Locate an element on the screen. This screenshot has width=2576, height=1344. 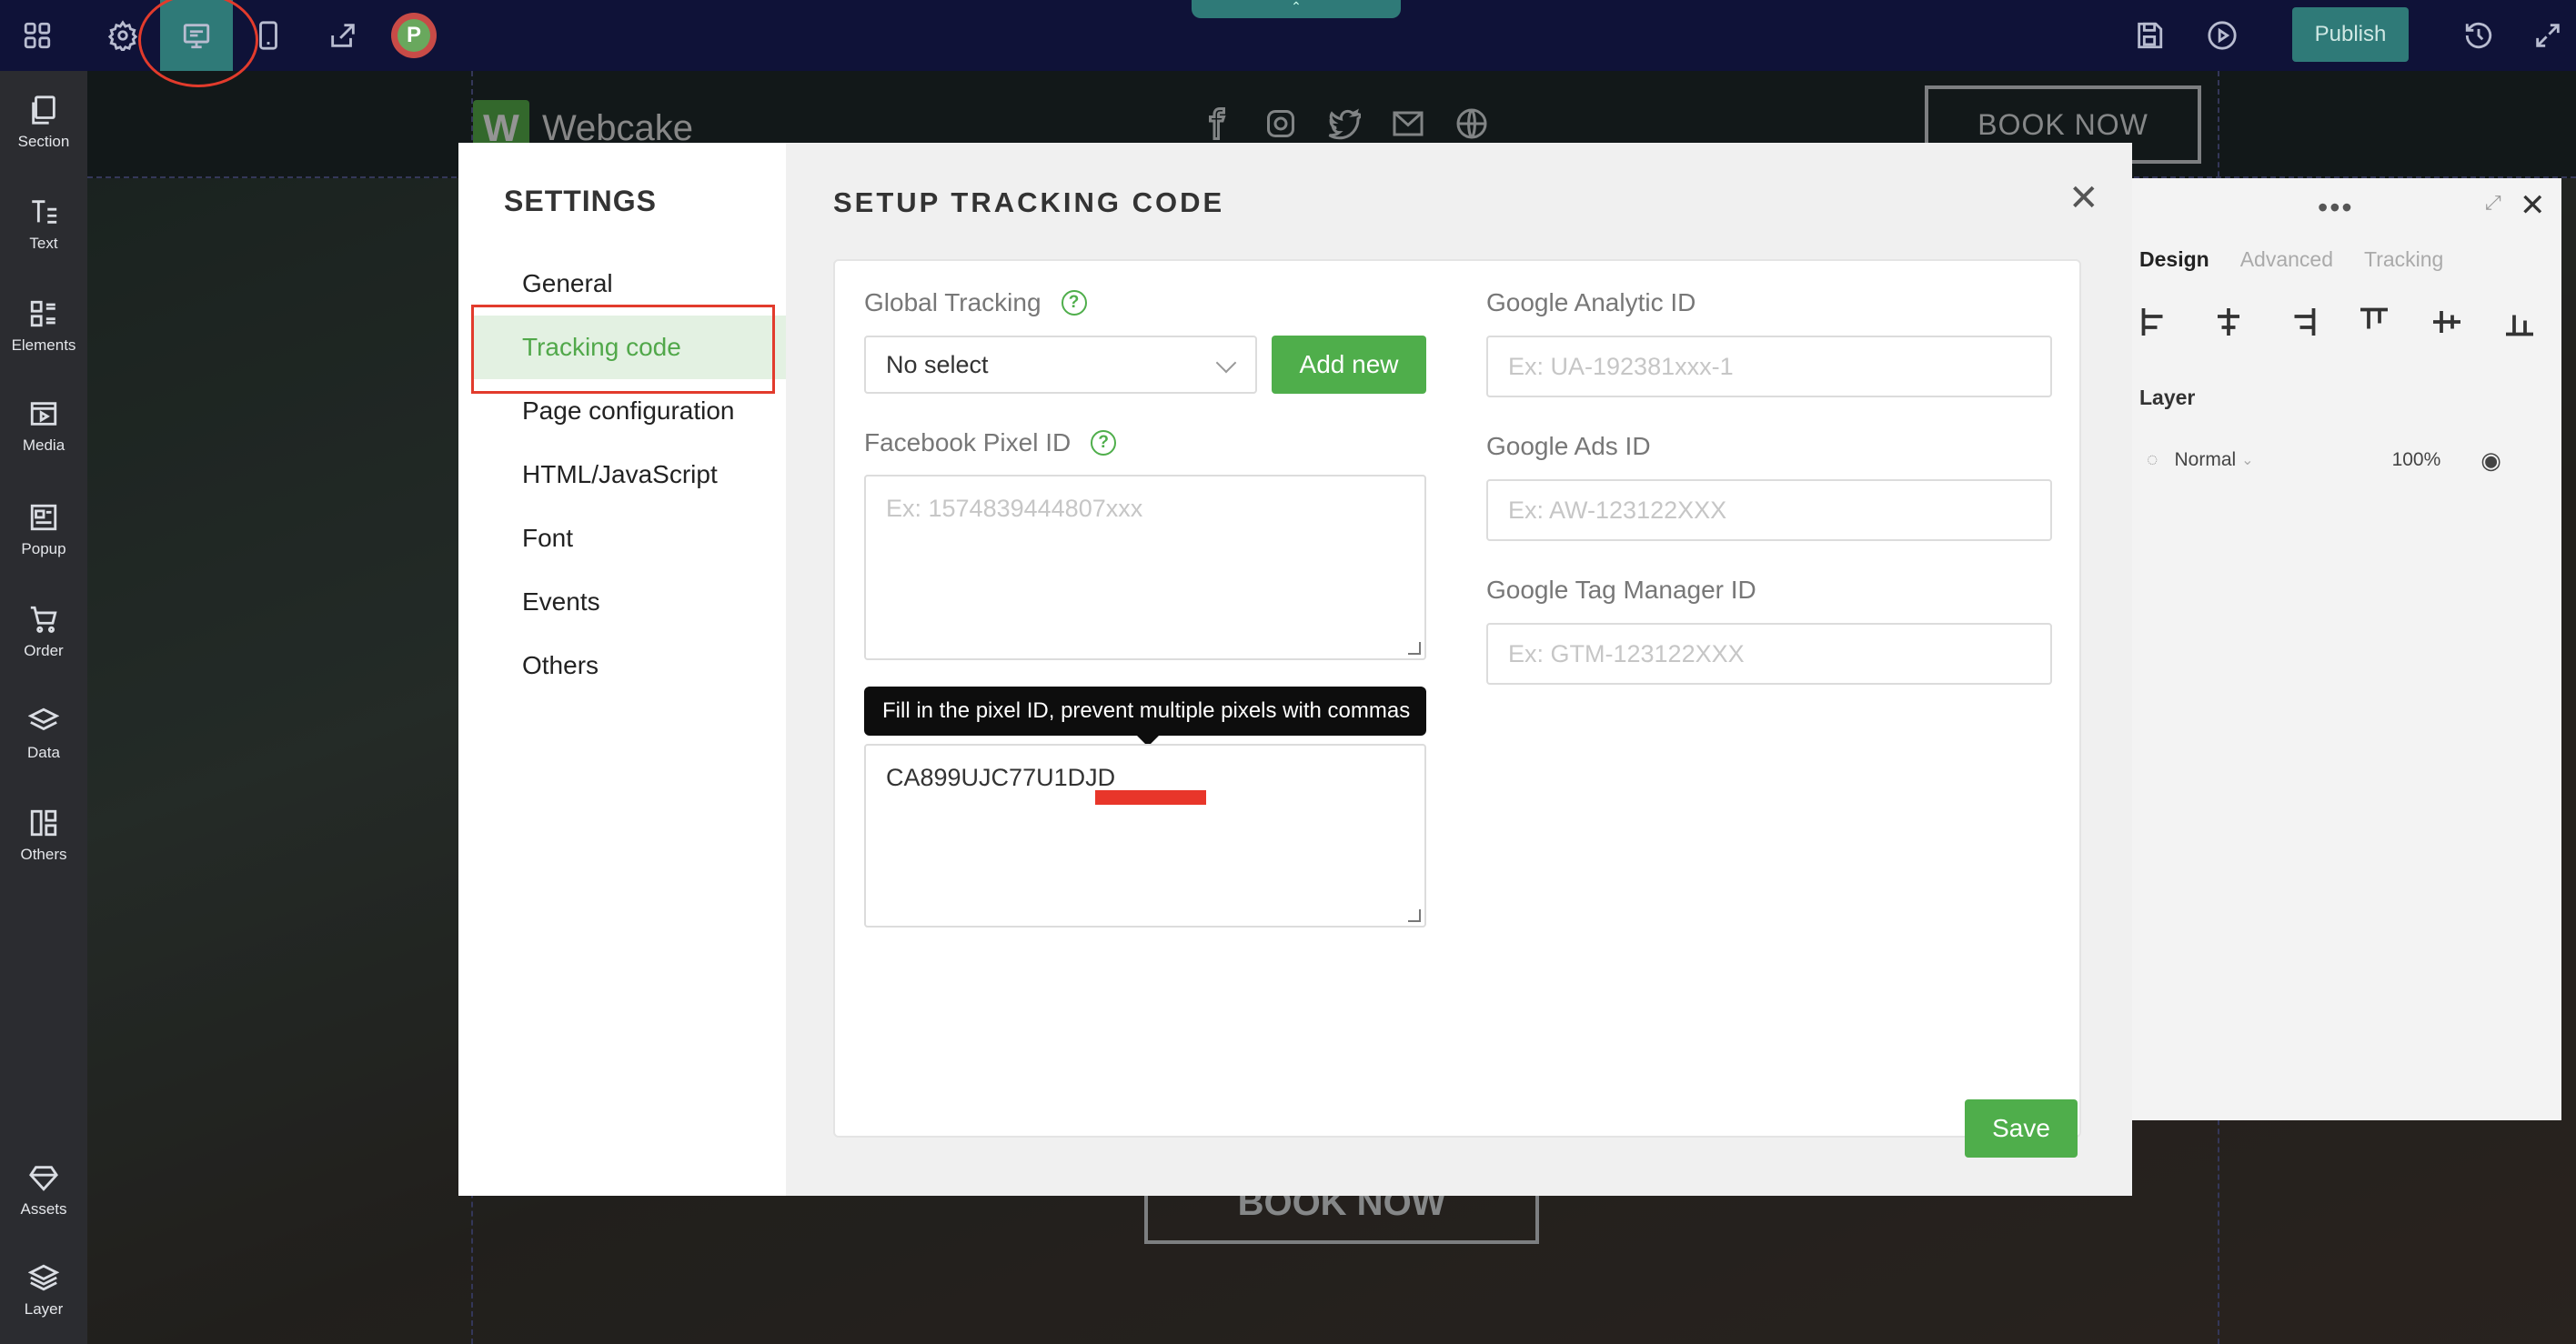
google-ads-label: Google Ads ID is located at coordinates (1568, 446).